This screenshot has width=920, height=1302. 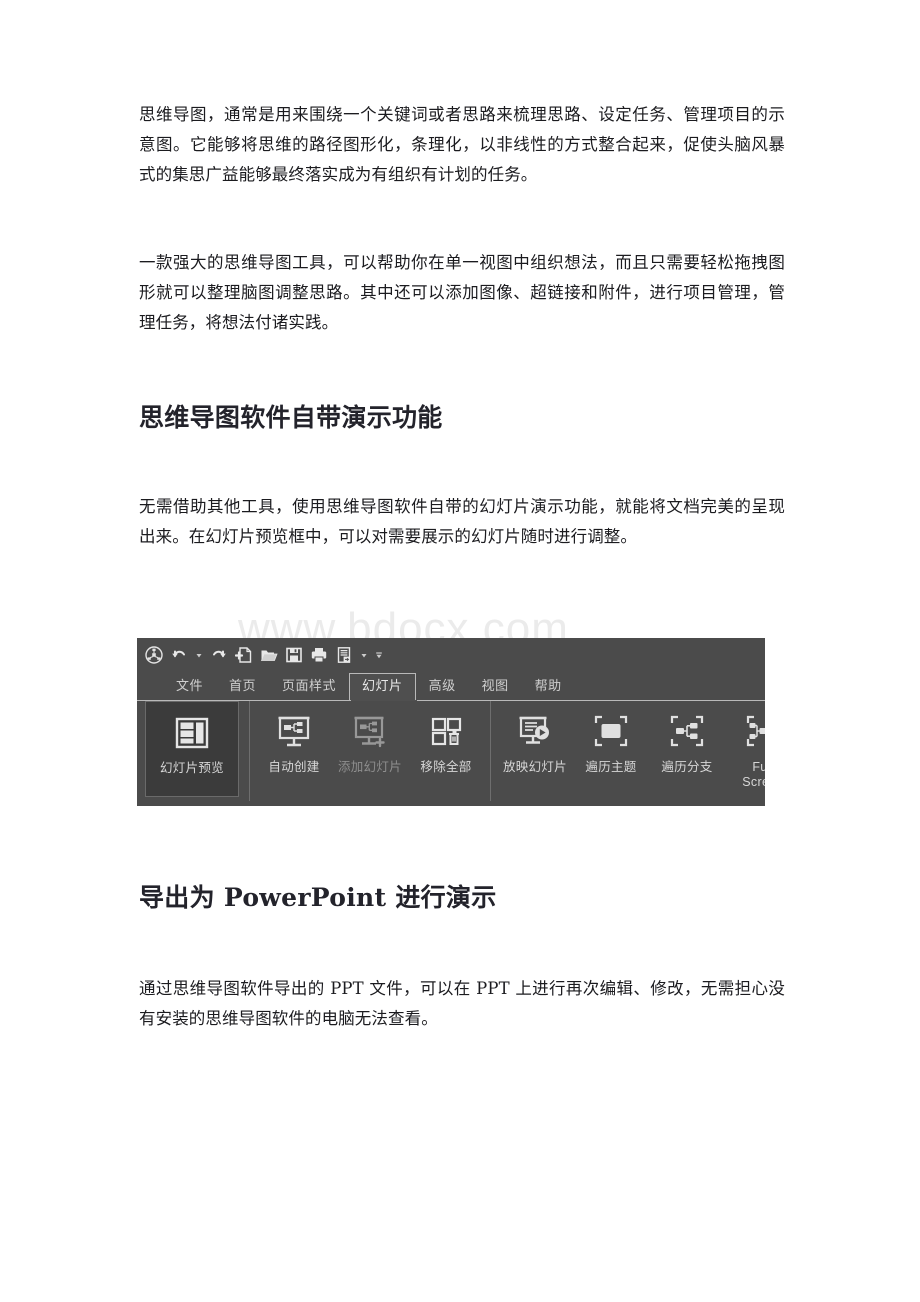 I want to click on tab-advanced: 高级, so click(x=442, y=686).